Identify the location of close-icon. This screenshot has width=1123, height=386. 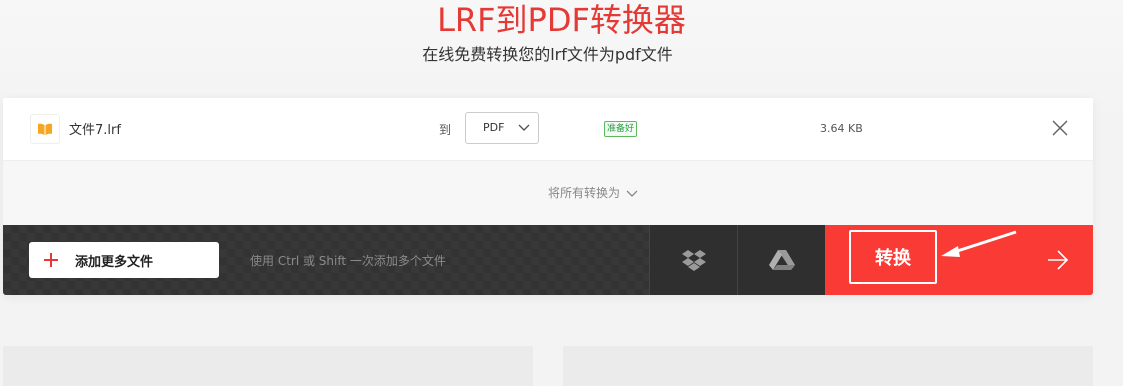
(1060, 128).